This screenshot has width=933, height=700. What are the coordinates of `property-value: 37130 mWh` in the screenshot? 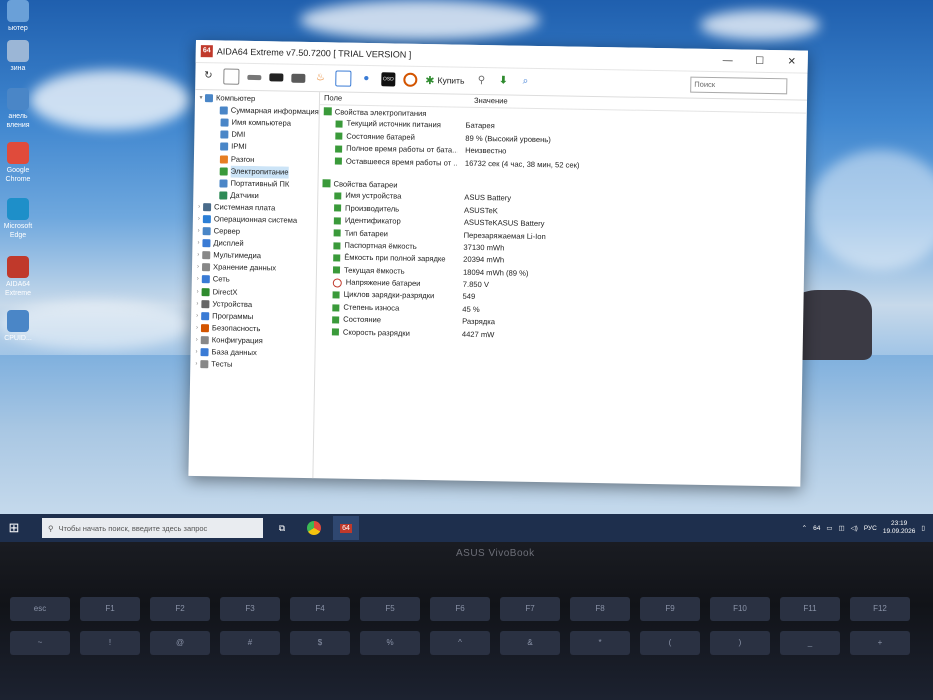 It's located at (484, 247).